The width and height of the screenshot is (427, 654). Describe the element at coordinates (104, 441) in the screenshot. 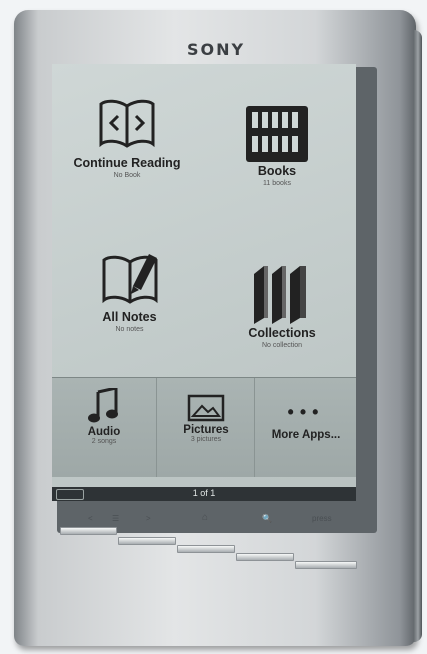

I see `audio-sub: 2 songs` at that location.